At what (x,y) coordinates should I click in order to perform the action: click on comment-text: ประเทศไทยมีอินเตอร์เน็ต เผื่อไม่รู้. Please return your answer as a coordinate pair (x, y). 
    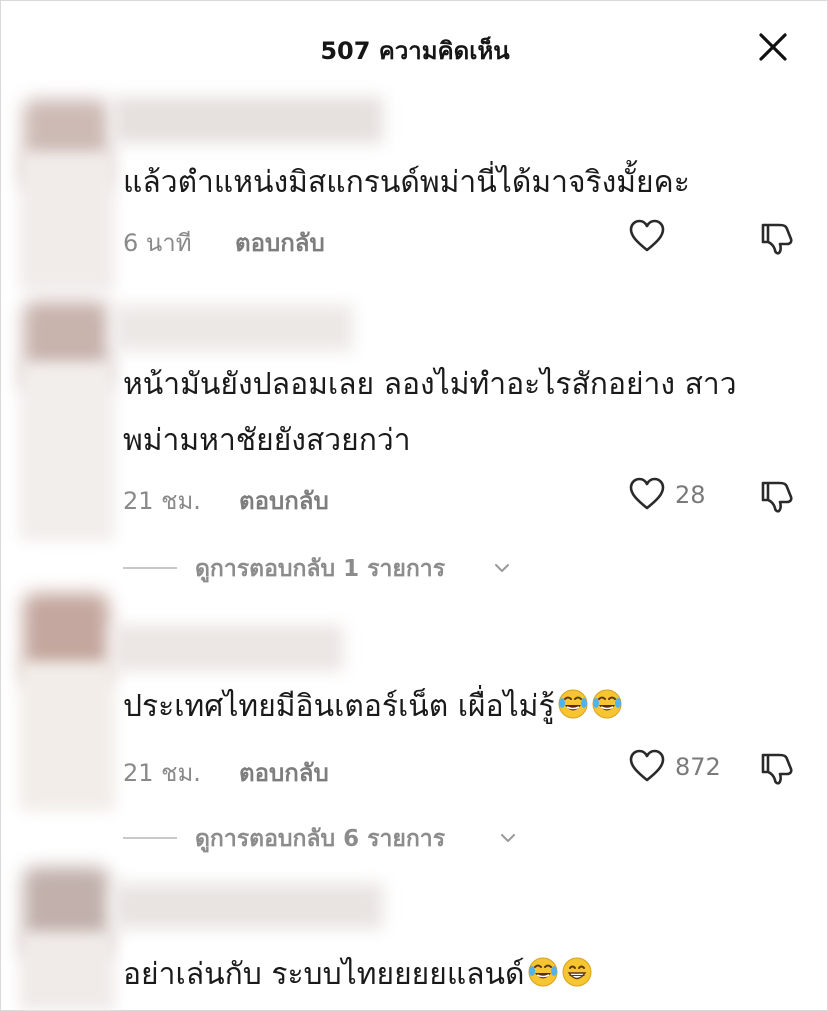
    Looking at the image, I should click on (468, 707).